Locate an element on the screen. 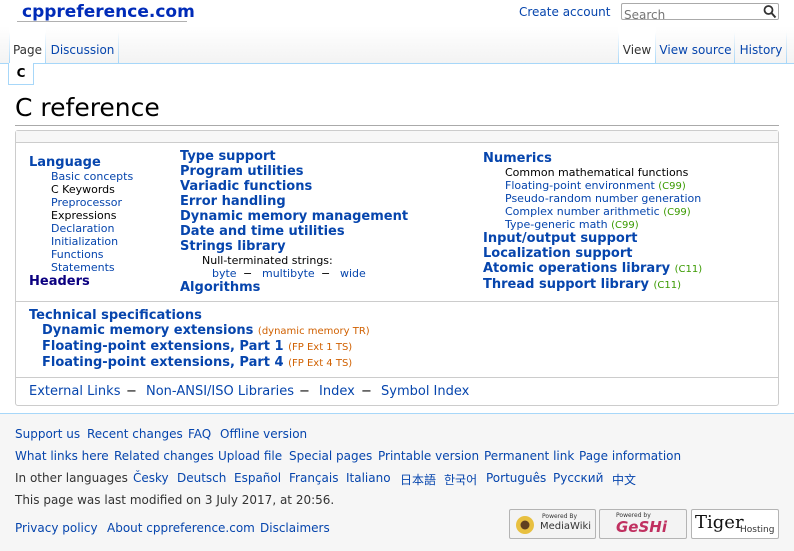 This screenshot has height=551, width=794. tab-view-source: View source is located at coordinates (695, 44).